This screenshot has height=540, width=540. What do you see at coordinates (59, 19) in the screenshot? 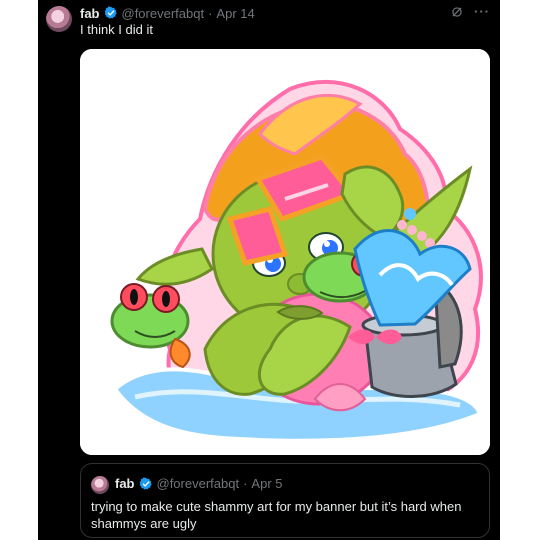
I see `author-avatar` at bounding box center [59, 19].